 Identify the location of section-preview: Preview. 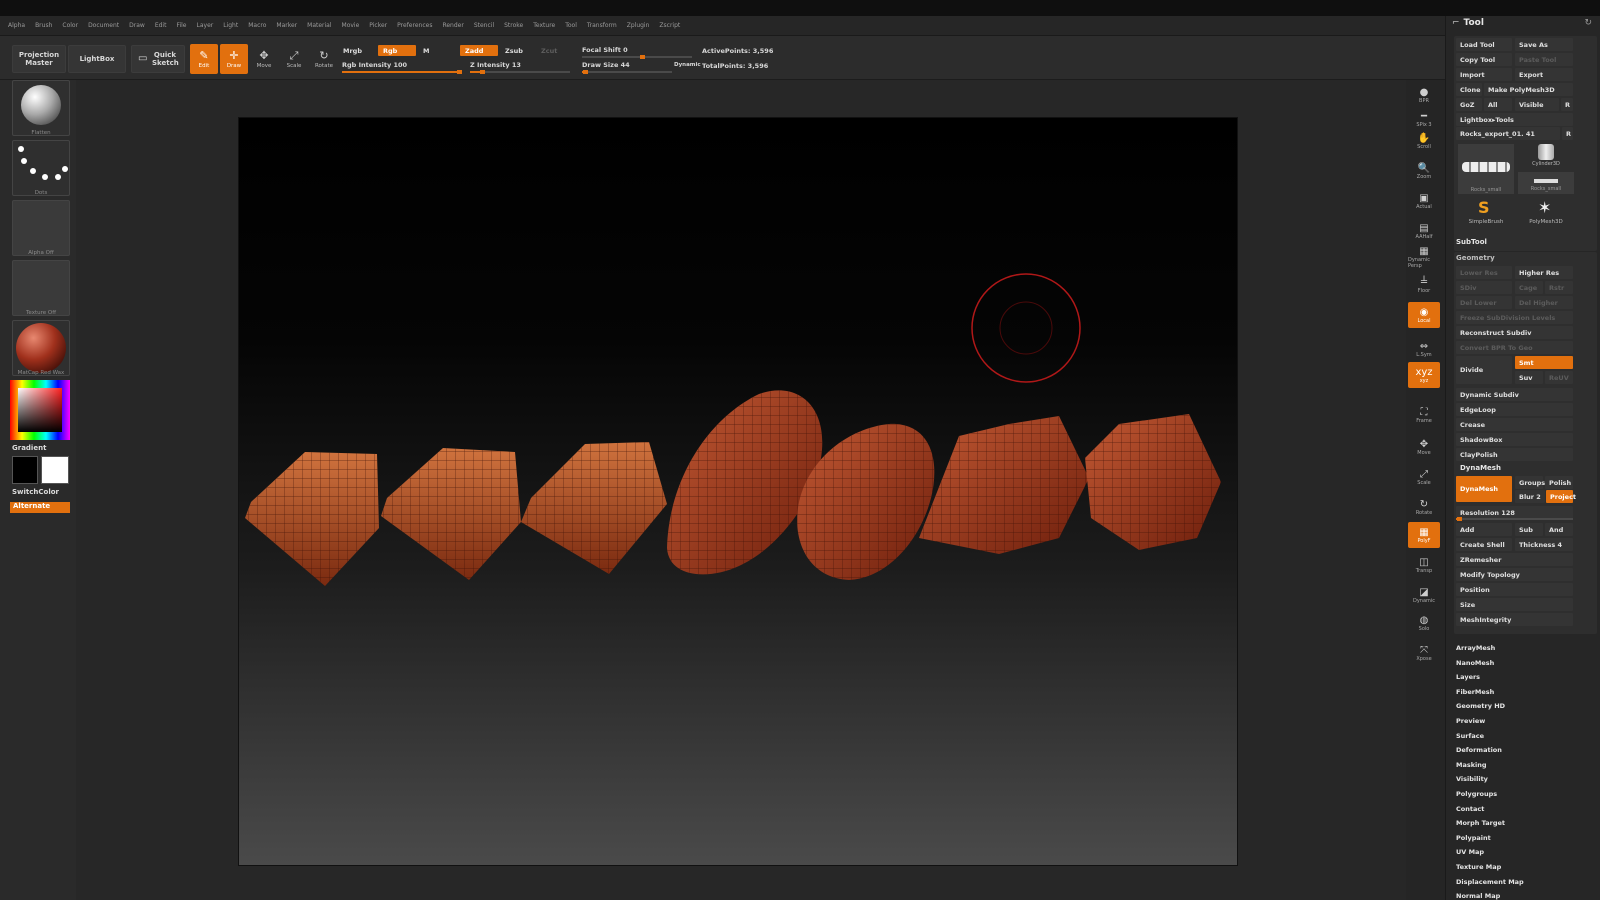
(1470, 721).